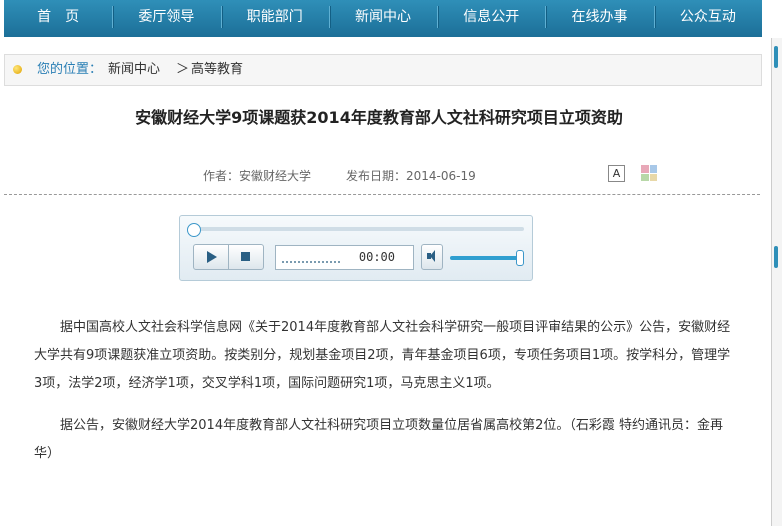 This screenshot has width=782, height=526. What do you see at coordinates (166, 18) in the screenshot?
I see `nav-leaders: 委厅领导` at bounding box center [166, 18].